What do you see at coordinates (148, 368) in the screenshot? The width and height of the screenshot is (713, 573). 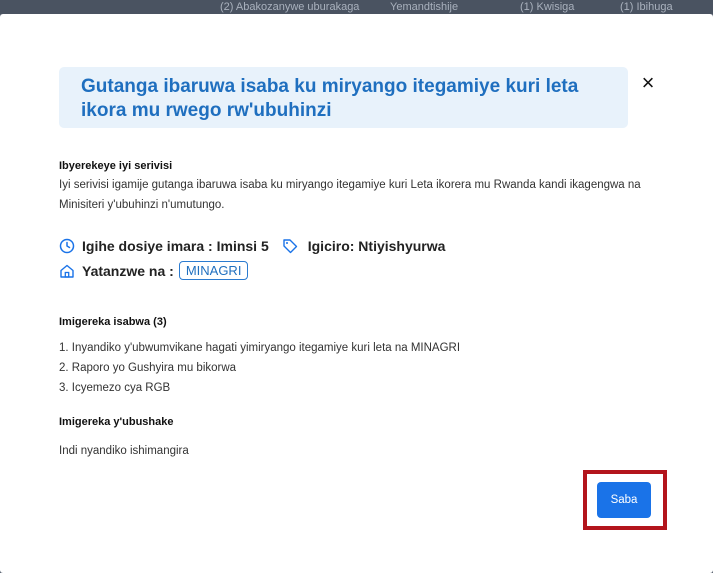 I see `list-item: 2. Raporo yo Gushyira mu bikorwa` at bounding box center [148, 368].